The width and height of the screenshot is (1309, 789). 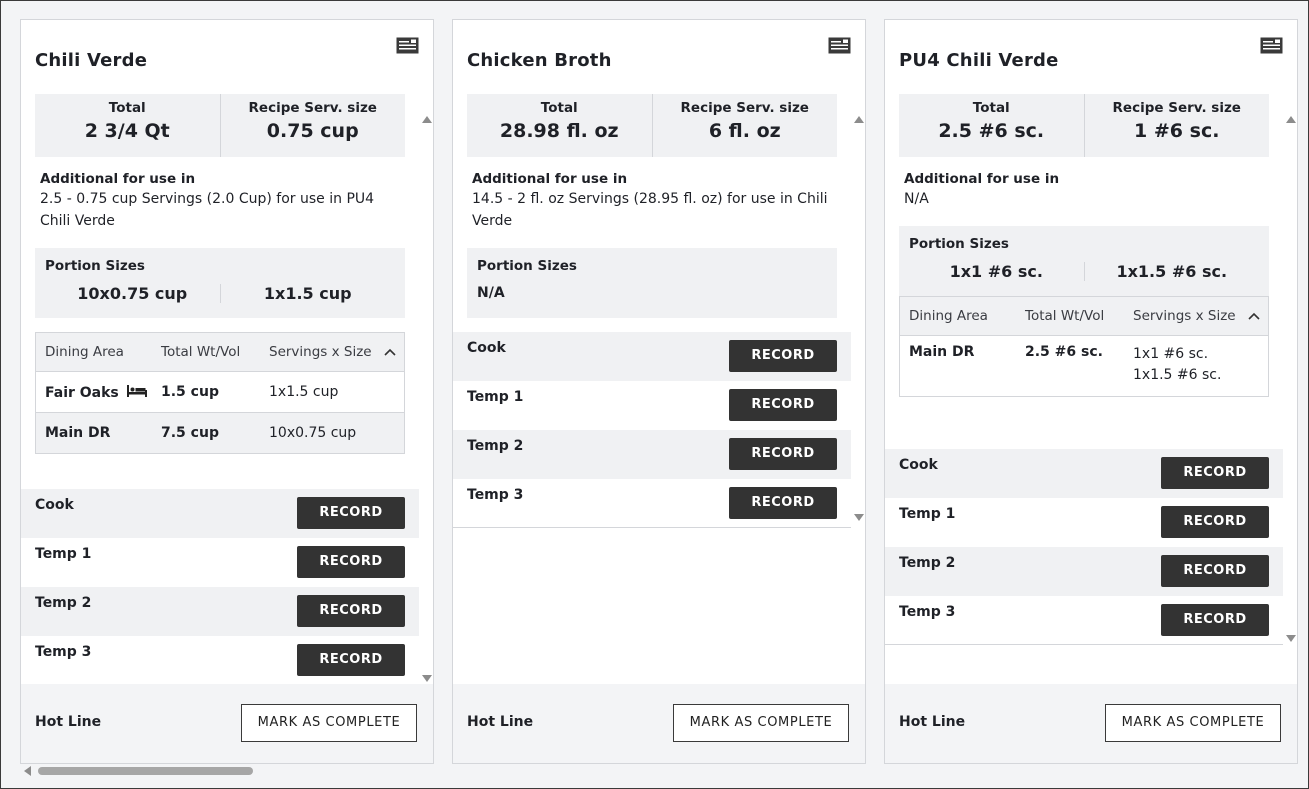 What do you see at coordinates (307, 293) in the screenshot?
I see `portion-size: 1x1.5 cup` at bounding box center [307, 293].